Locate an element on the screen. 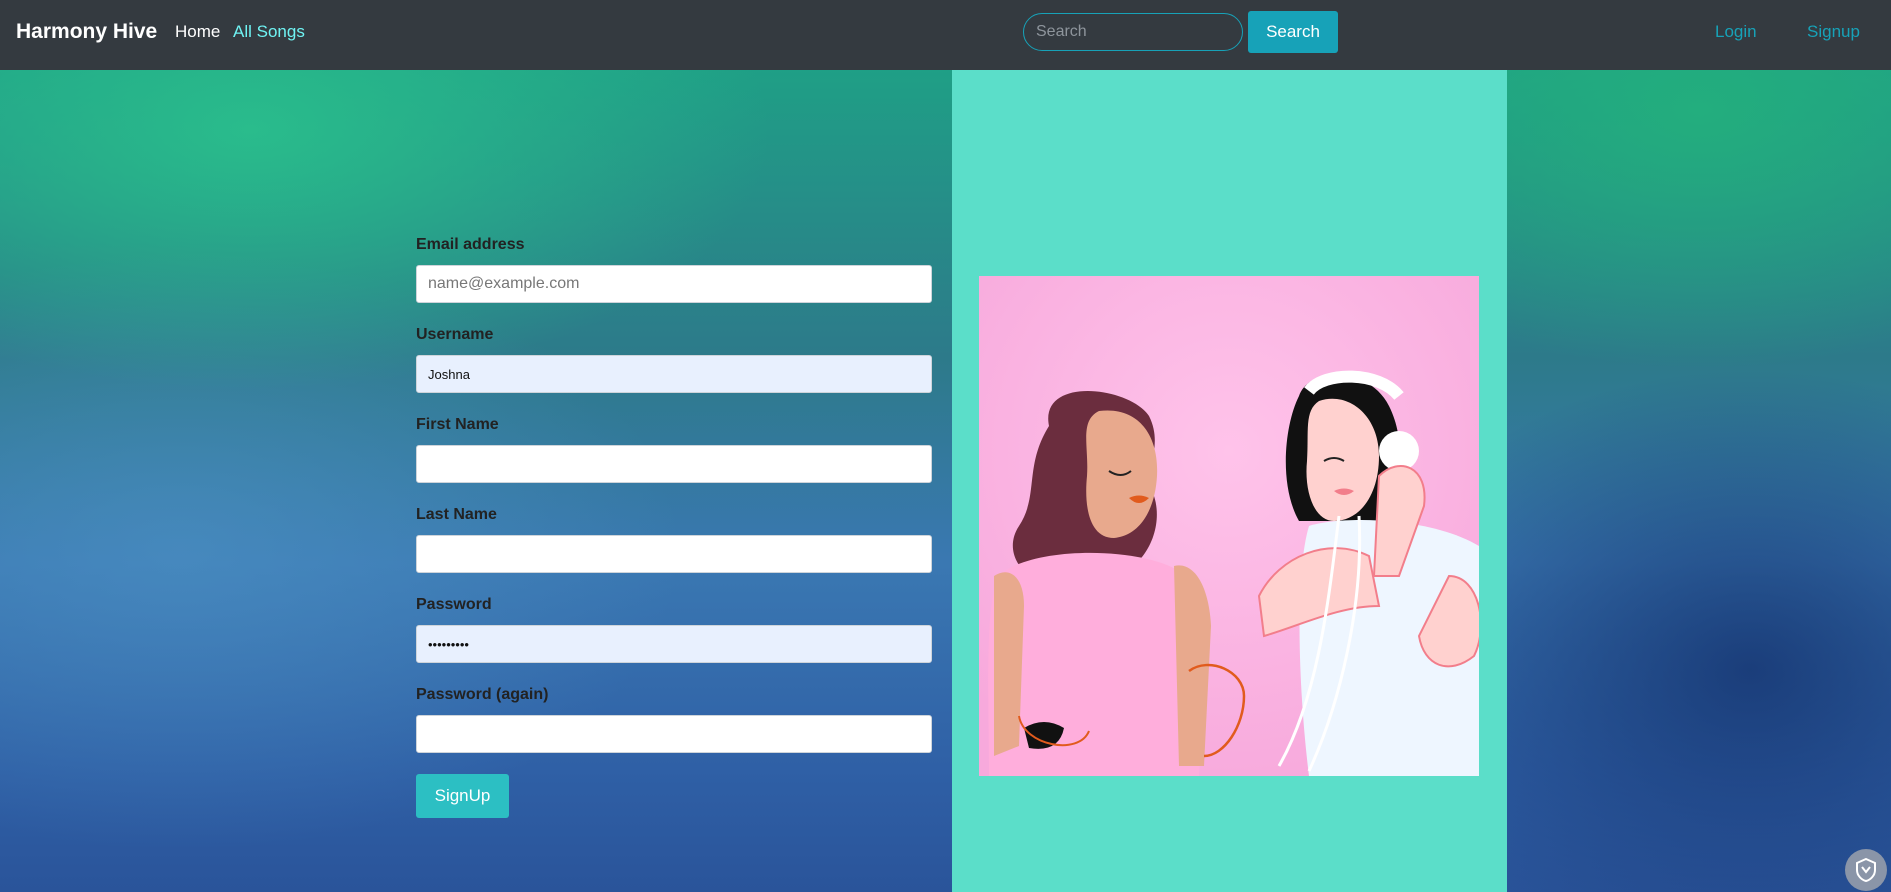 The image size is (1891, 892). two-women-listening-music-illustration is located at coordinates (1229, 526).